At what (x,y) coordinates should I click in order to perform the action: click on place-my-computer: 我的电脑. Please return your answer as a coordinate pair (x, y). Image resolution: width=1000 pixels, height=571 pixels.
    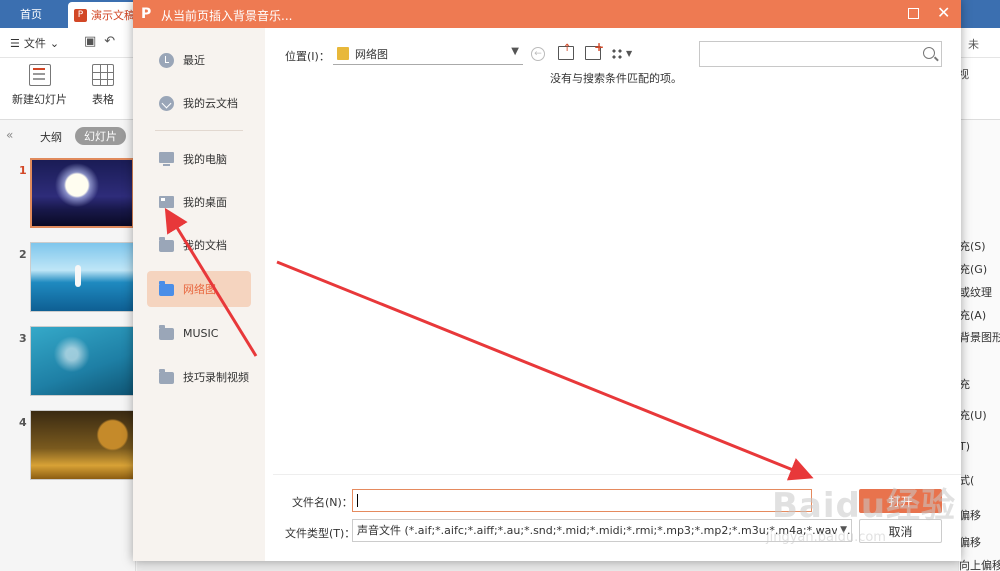
    Looking at the image, I should click on (199, 159).